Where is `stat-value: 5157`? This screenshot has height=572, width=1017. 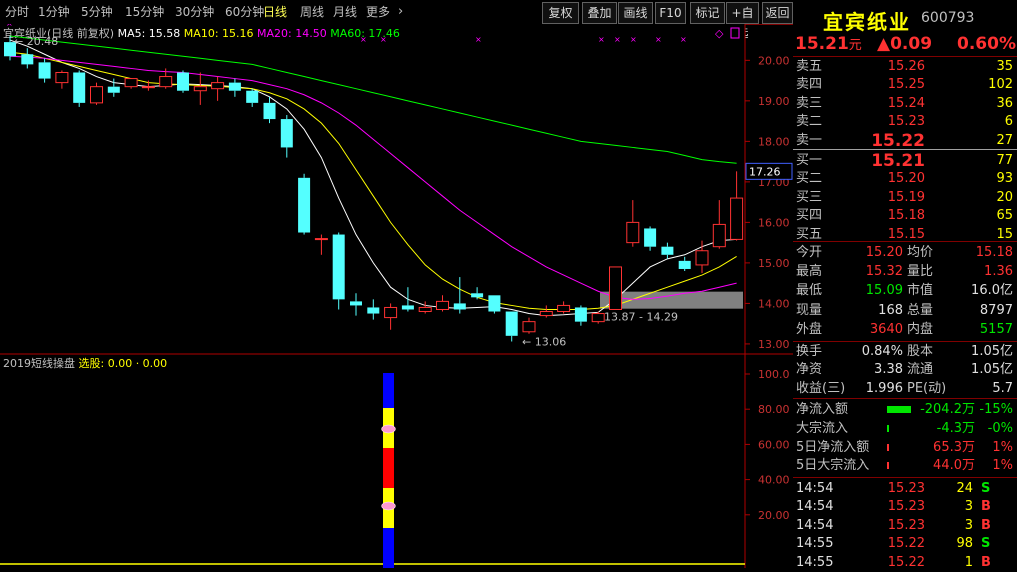 stat-value: 5157 is located at coordinates (996, 329).